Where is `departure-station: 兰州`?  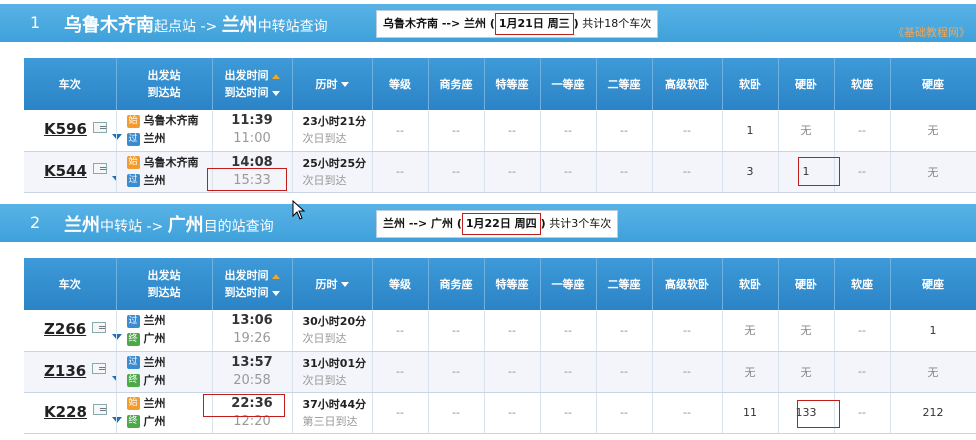 departure-station: 兰州 is located at coordinates (154, 362).